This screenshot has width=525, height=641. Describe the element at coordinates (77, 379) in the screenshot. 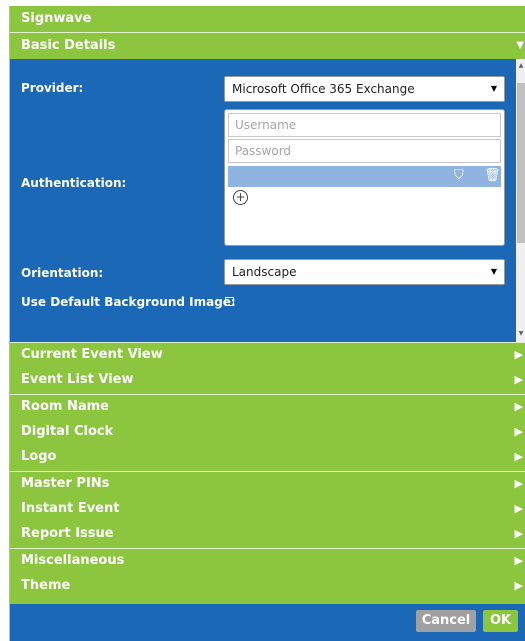

I see `section-label: Event List View` at that location.